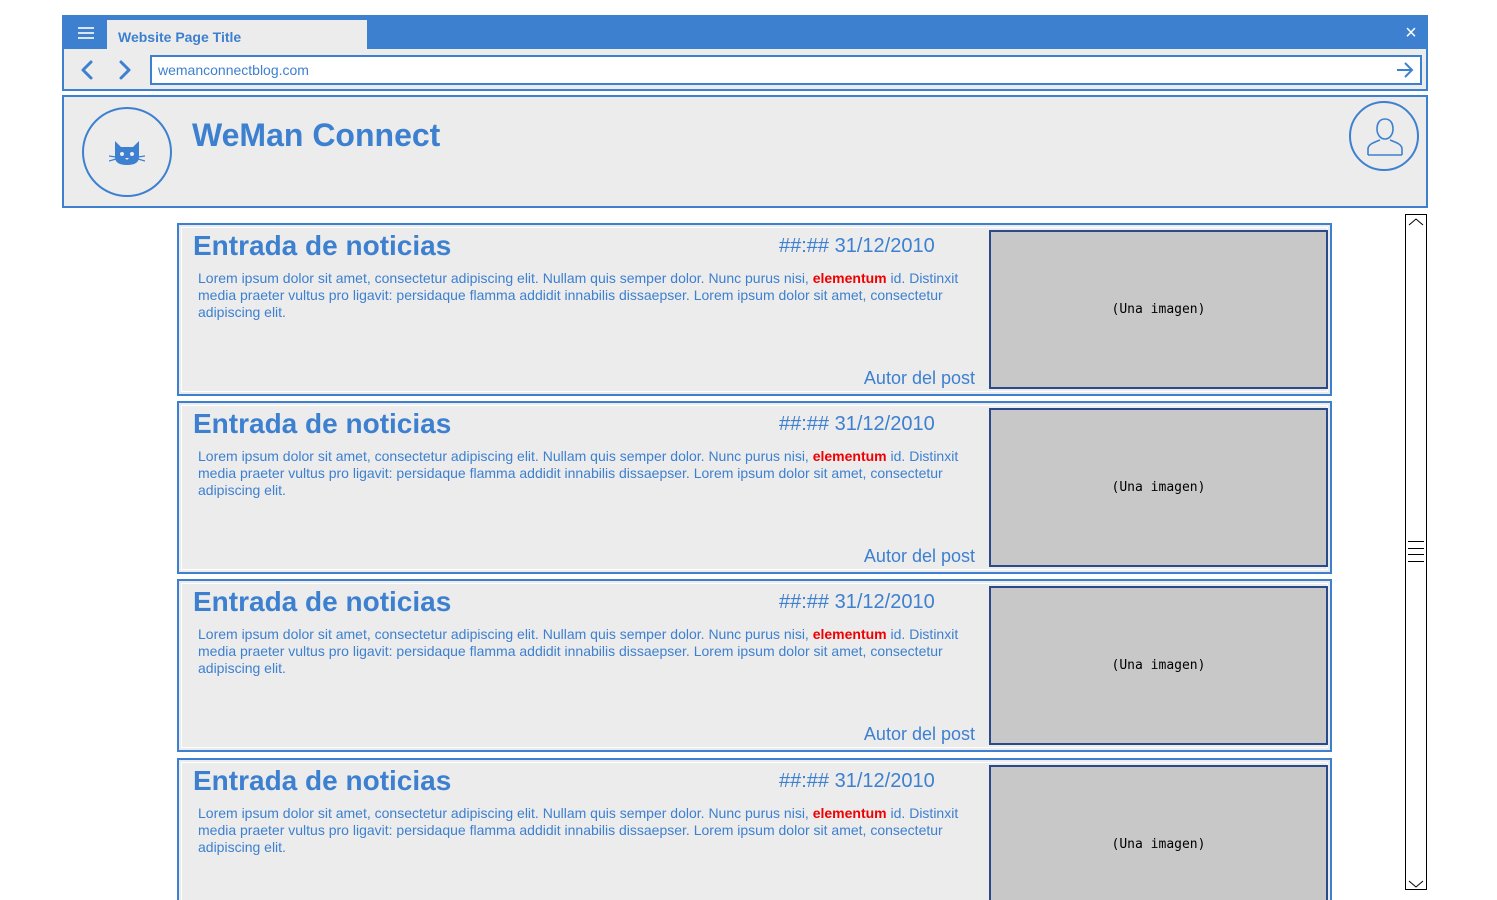  I want to click on user-avatar, so click(1384, 136).